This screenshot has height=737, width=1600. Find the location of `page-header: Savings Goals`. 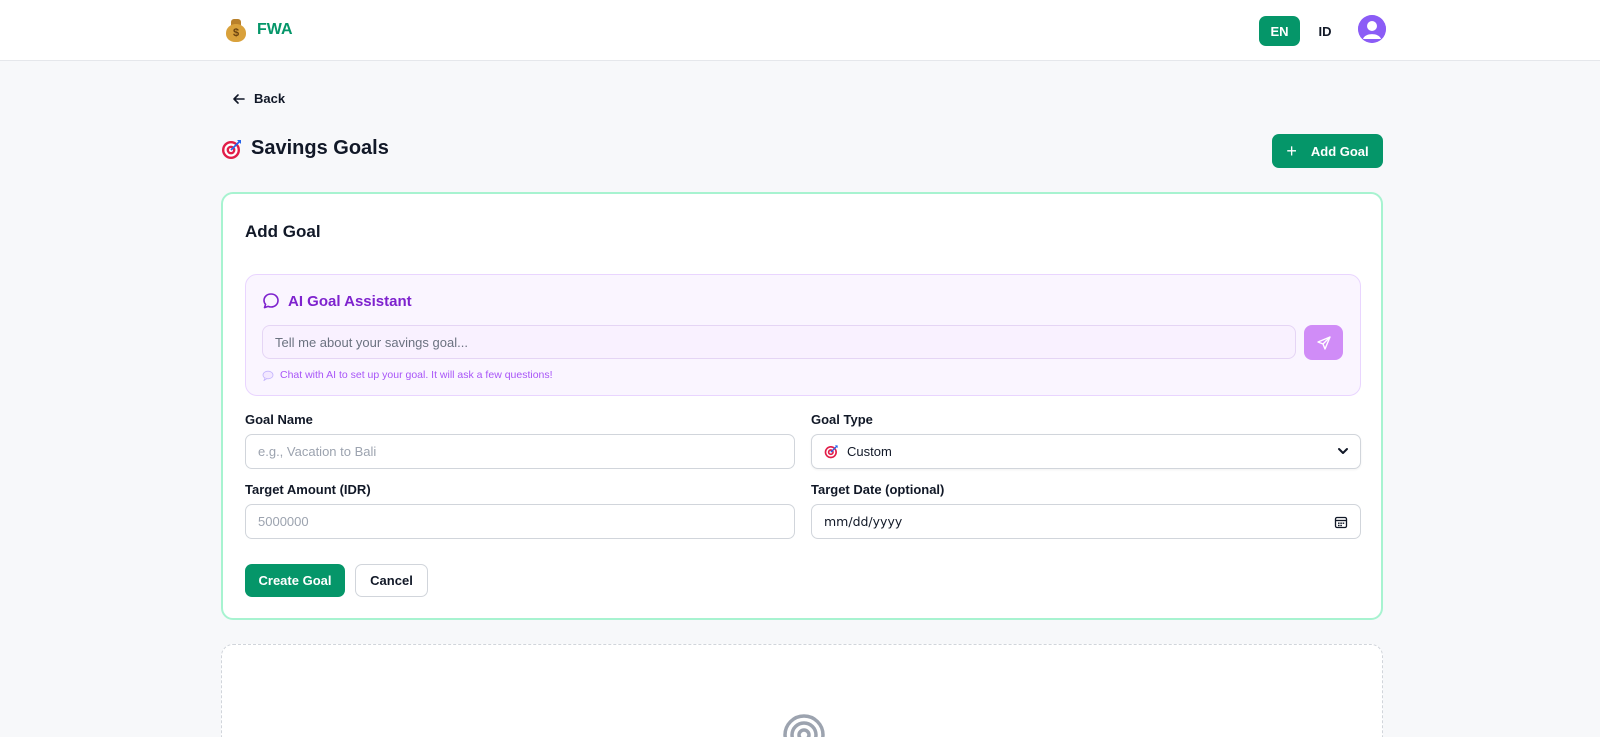

page-header: Savings Goals is located at coordinates (305, 148).